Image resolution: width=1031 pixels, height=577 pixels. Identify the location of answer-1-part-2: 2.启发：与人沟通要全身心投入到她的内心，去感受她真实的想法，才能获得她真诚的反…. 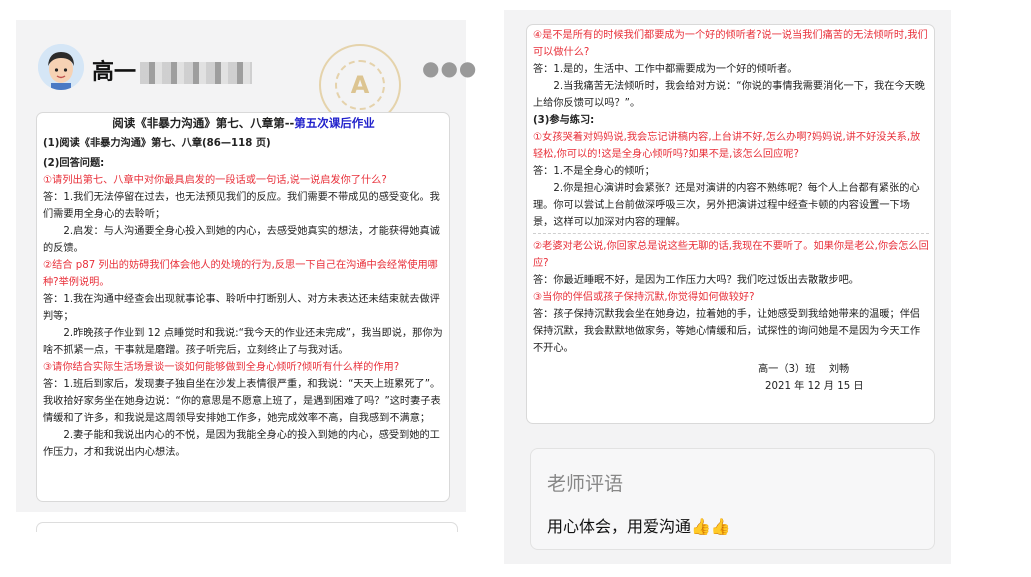
(241, 240).